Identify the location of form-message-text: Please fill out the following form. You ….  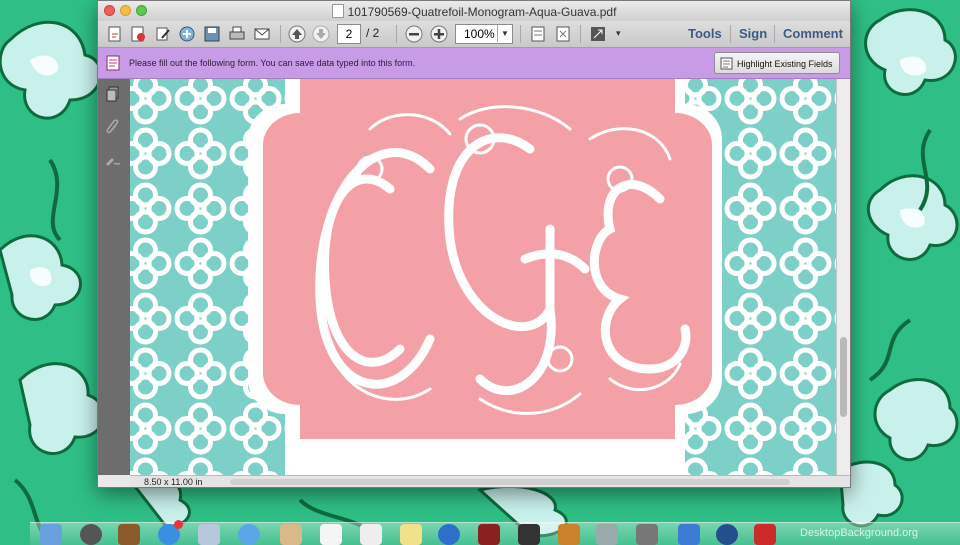
(272, 63).